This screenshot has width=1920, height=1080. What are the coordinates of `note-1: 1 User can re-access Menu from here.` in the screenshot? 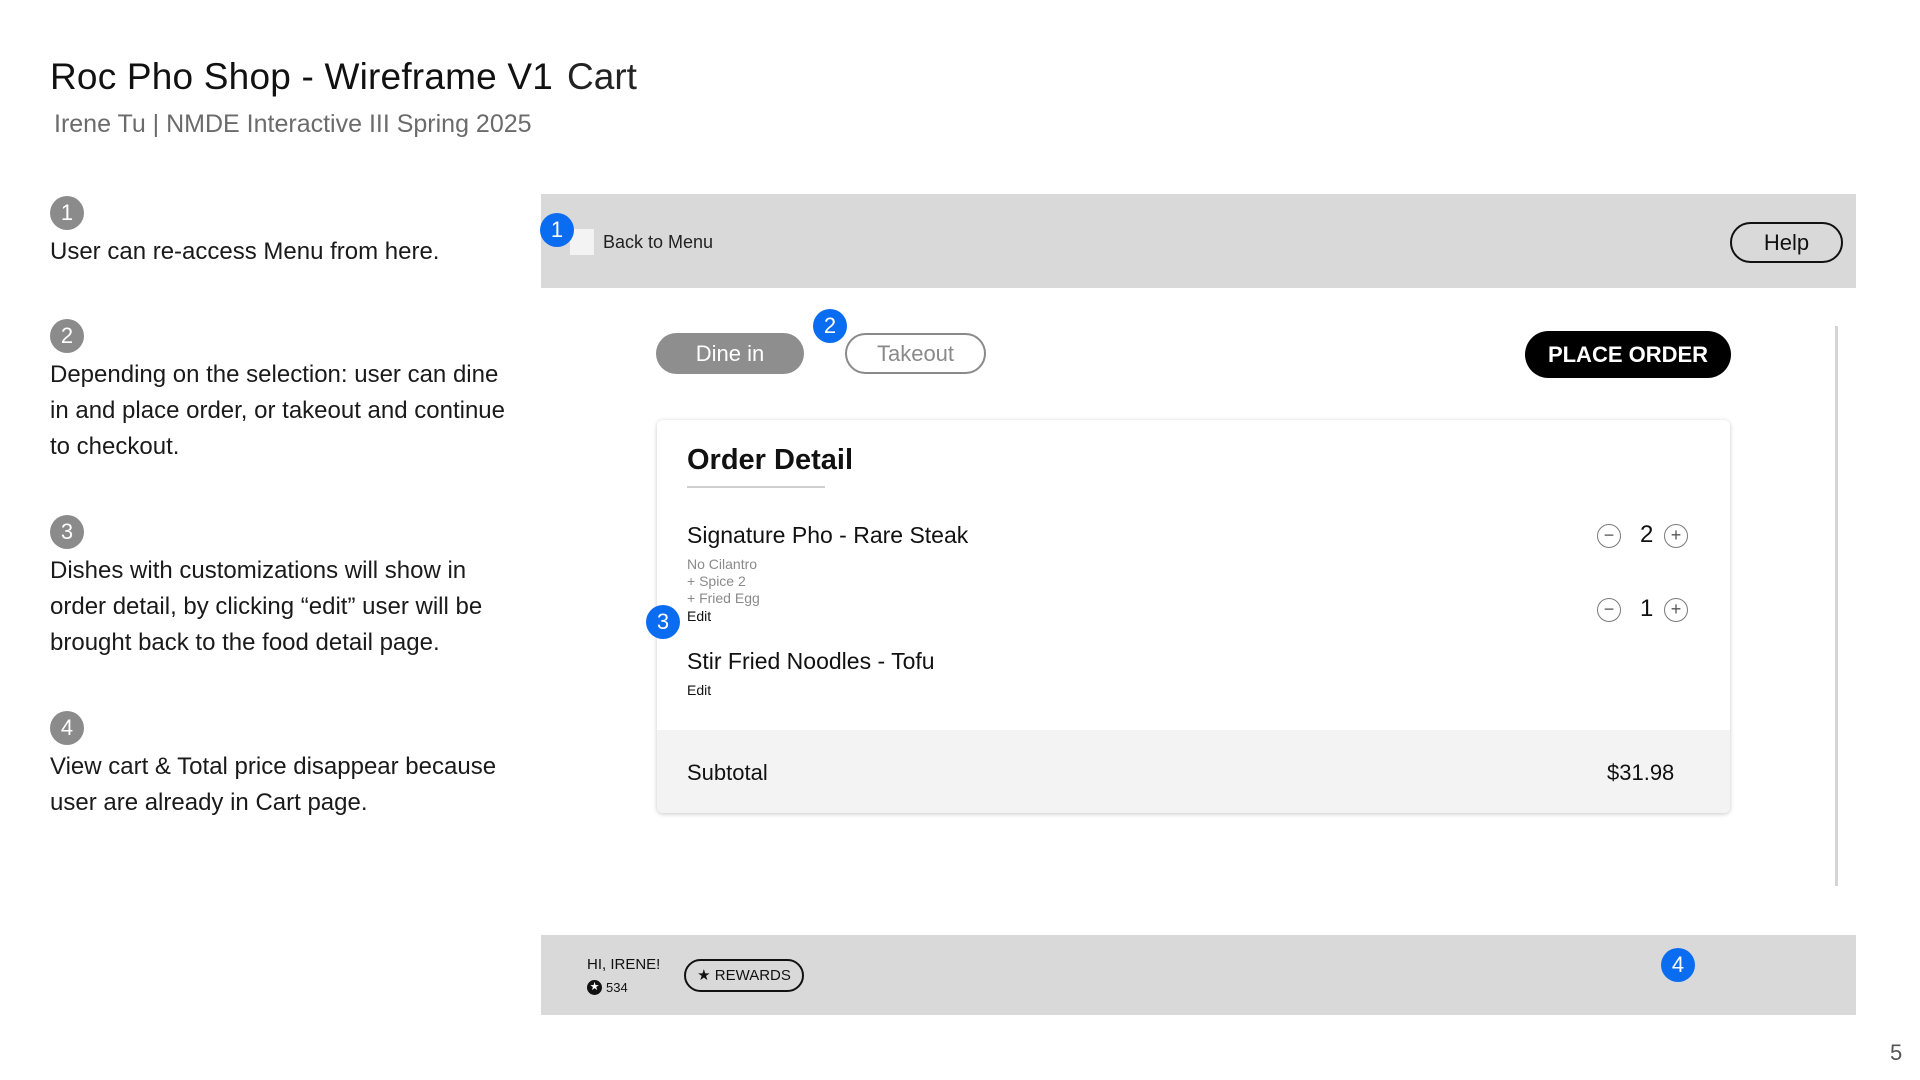 It's located at (285, 233).